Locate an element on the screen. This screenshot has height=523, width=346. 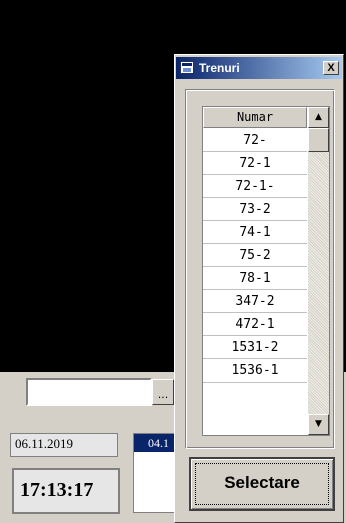
table-row: 72-1 is located at coordinates (255, 163).